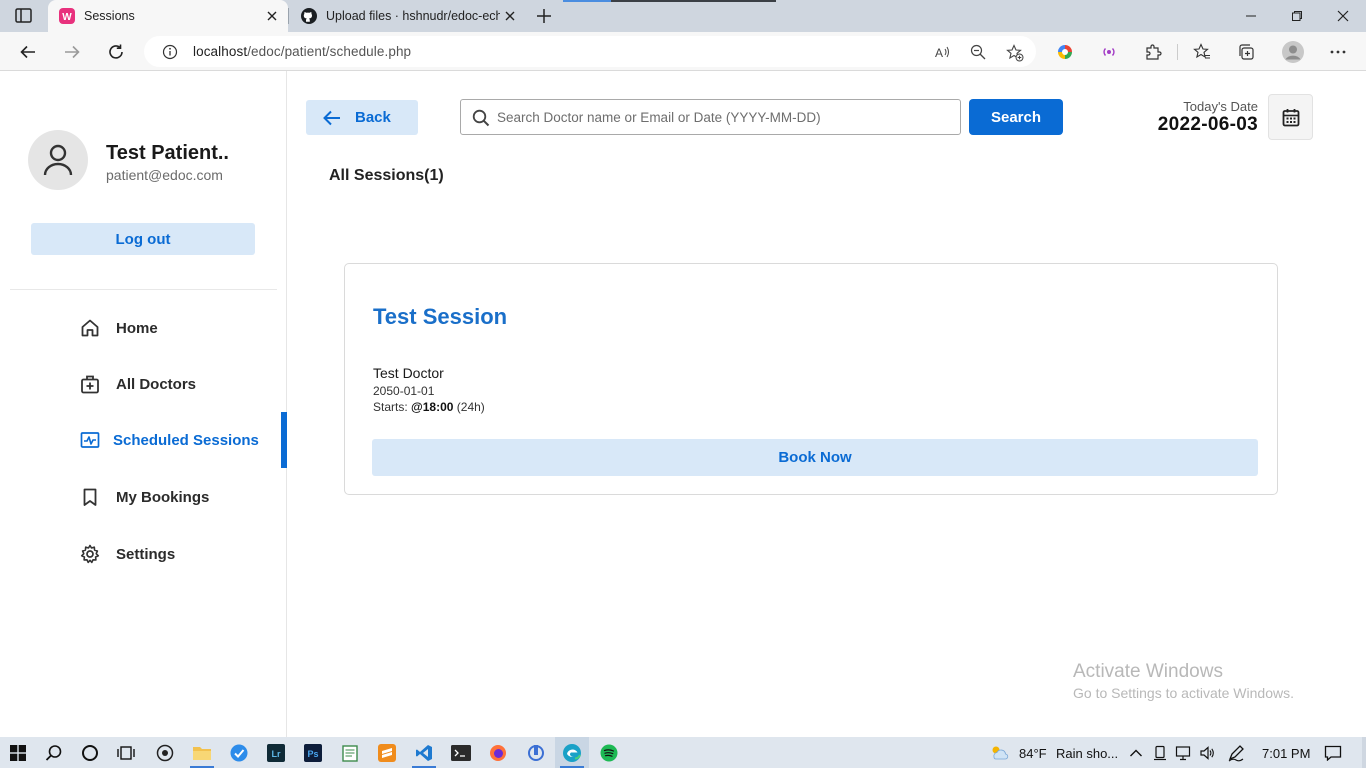 The width and height of the screenshot is (1366, 768). Describe the element at coordinates (1286, 753) in the screenshot. I see `clock-time: 7:01 PM` at that location.